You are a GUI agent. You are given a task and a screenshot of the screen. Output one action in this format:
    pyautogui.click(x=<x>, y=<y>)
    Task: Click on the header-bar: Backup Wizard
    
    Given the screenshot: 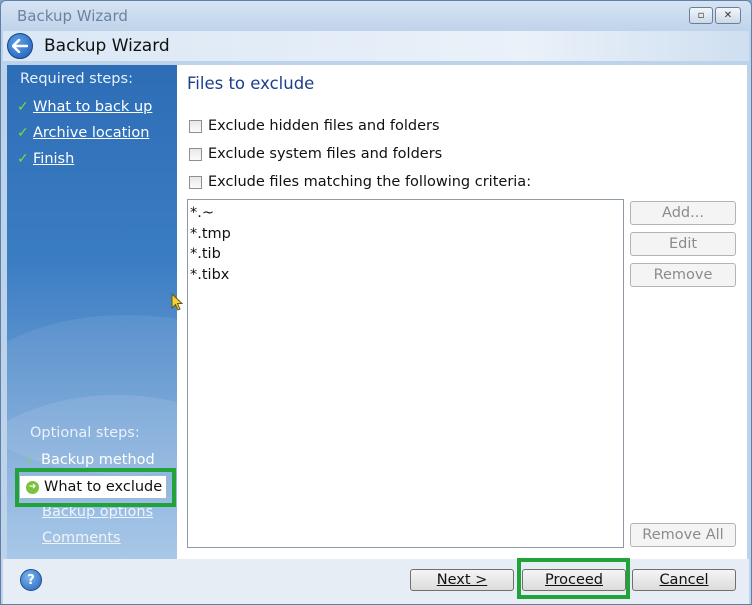 What is the action you would take?
    pyautogui.click(x=376, y=46)
    